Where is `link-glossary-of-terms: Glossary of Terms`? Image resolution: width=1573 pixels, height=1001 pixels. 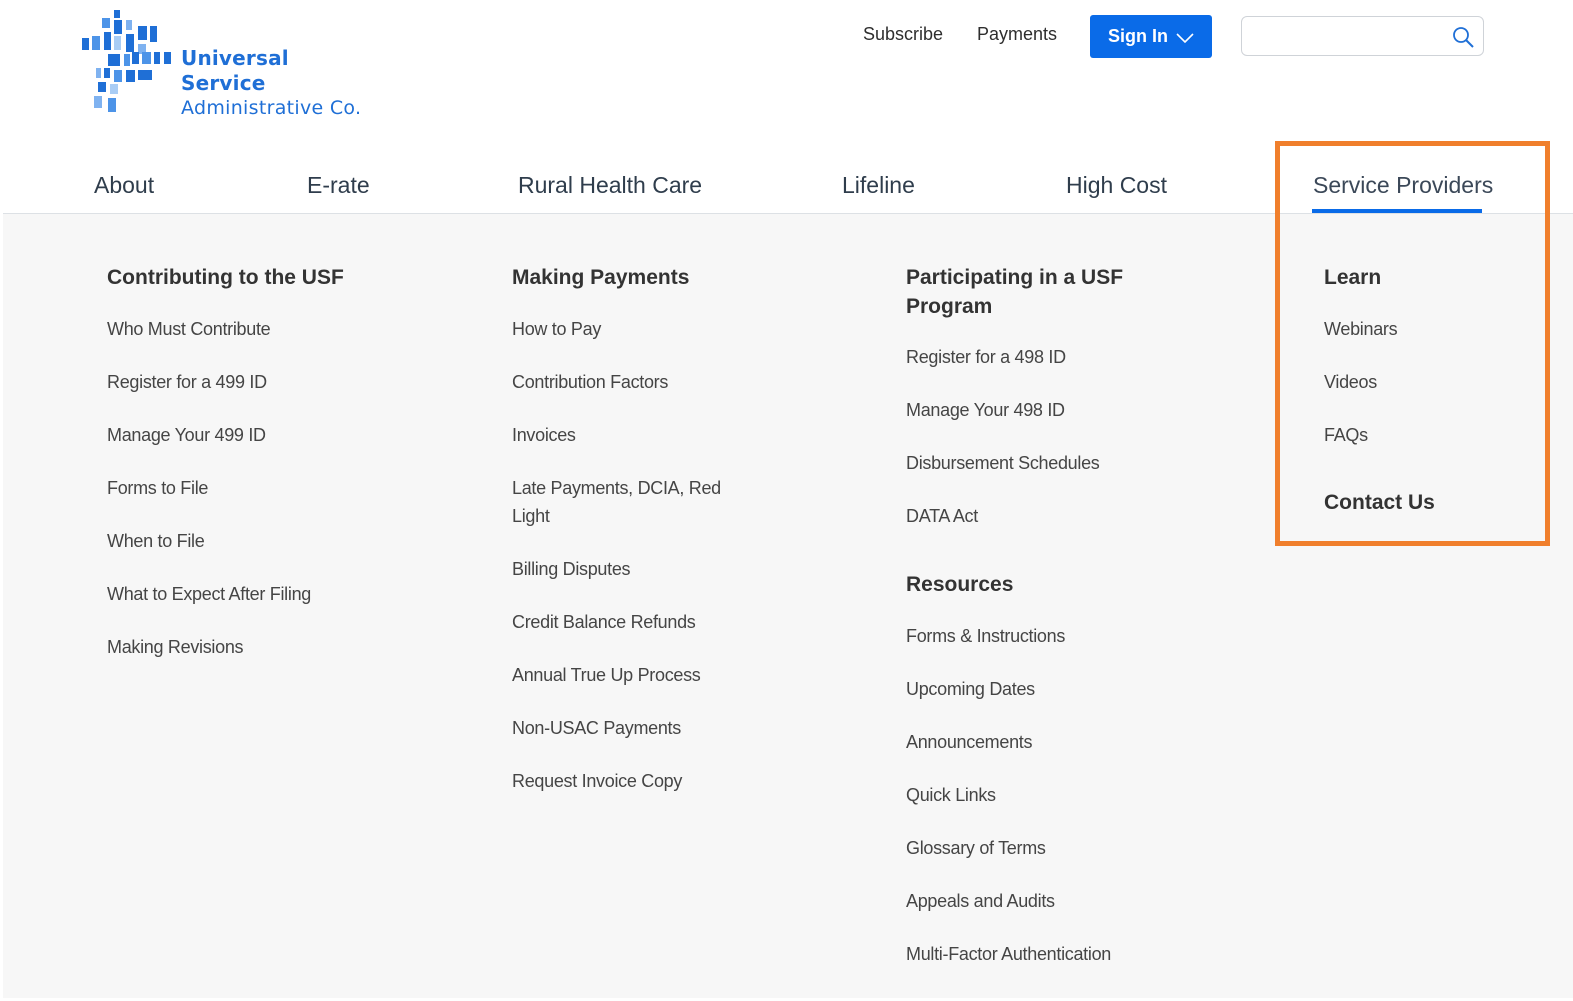
link-glossary-of-terms: Glossary of Terms is located at coordinates (976, 848).